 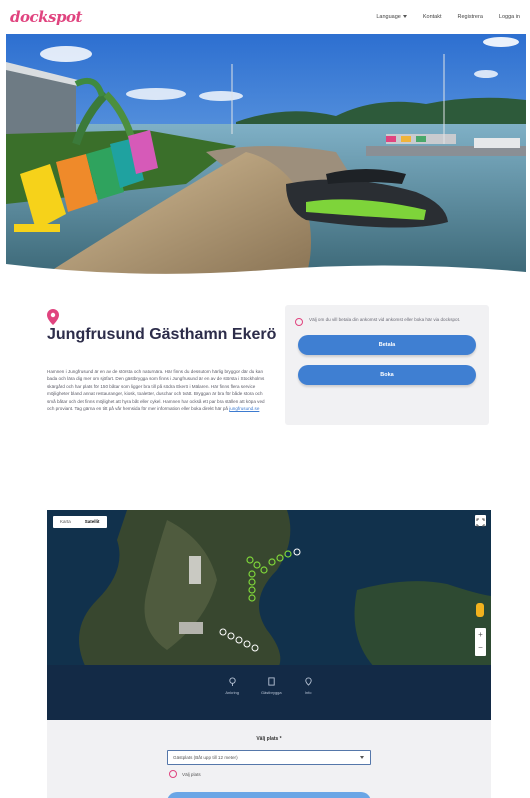 I want to click on legend-label-guest-dock: Gästbrygga, so click(x=271, y=692).